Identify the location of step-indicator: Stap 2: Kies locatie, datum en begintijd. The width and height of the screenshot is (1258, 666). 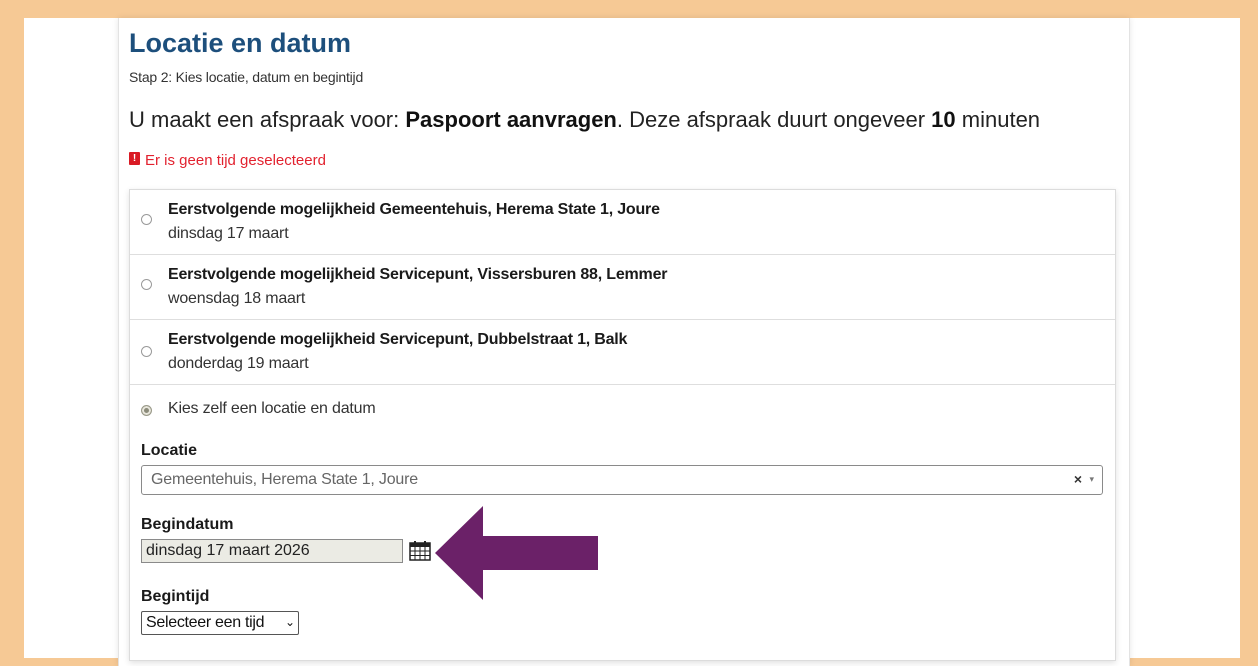
(246, 77).